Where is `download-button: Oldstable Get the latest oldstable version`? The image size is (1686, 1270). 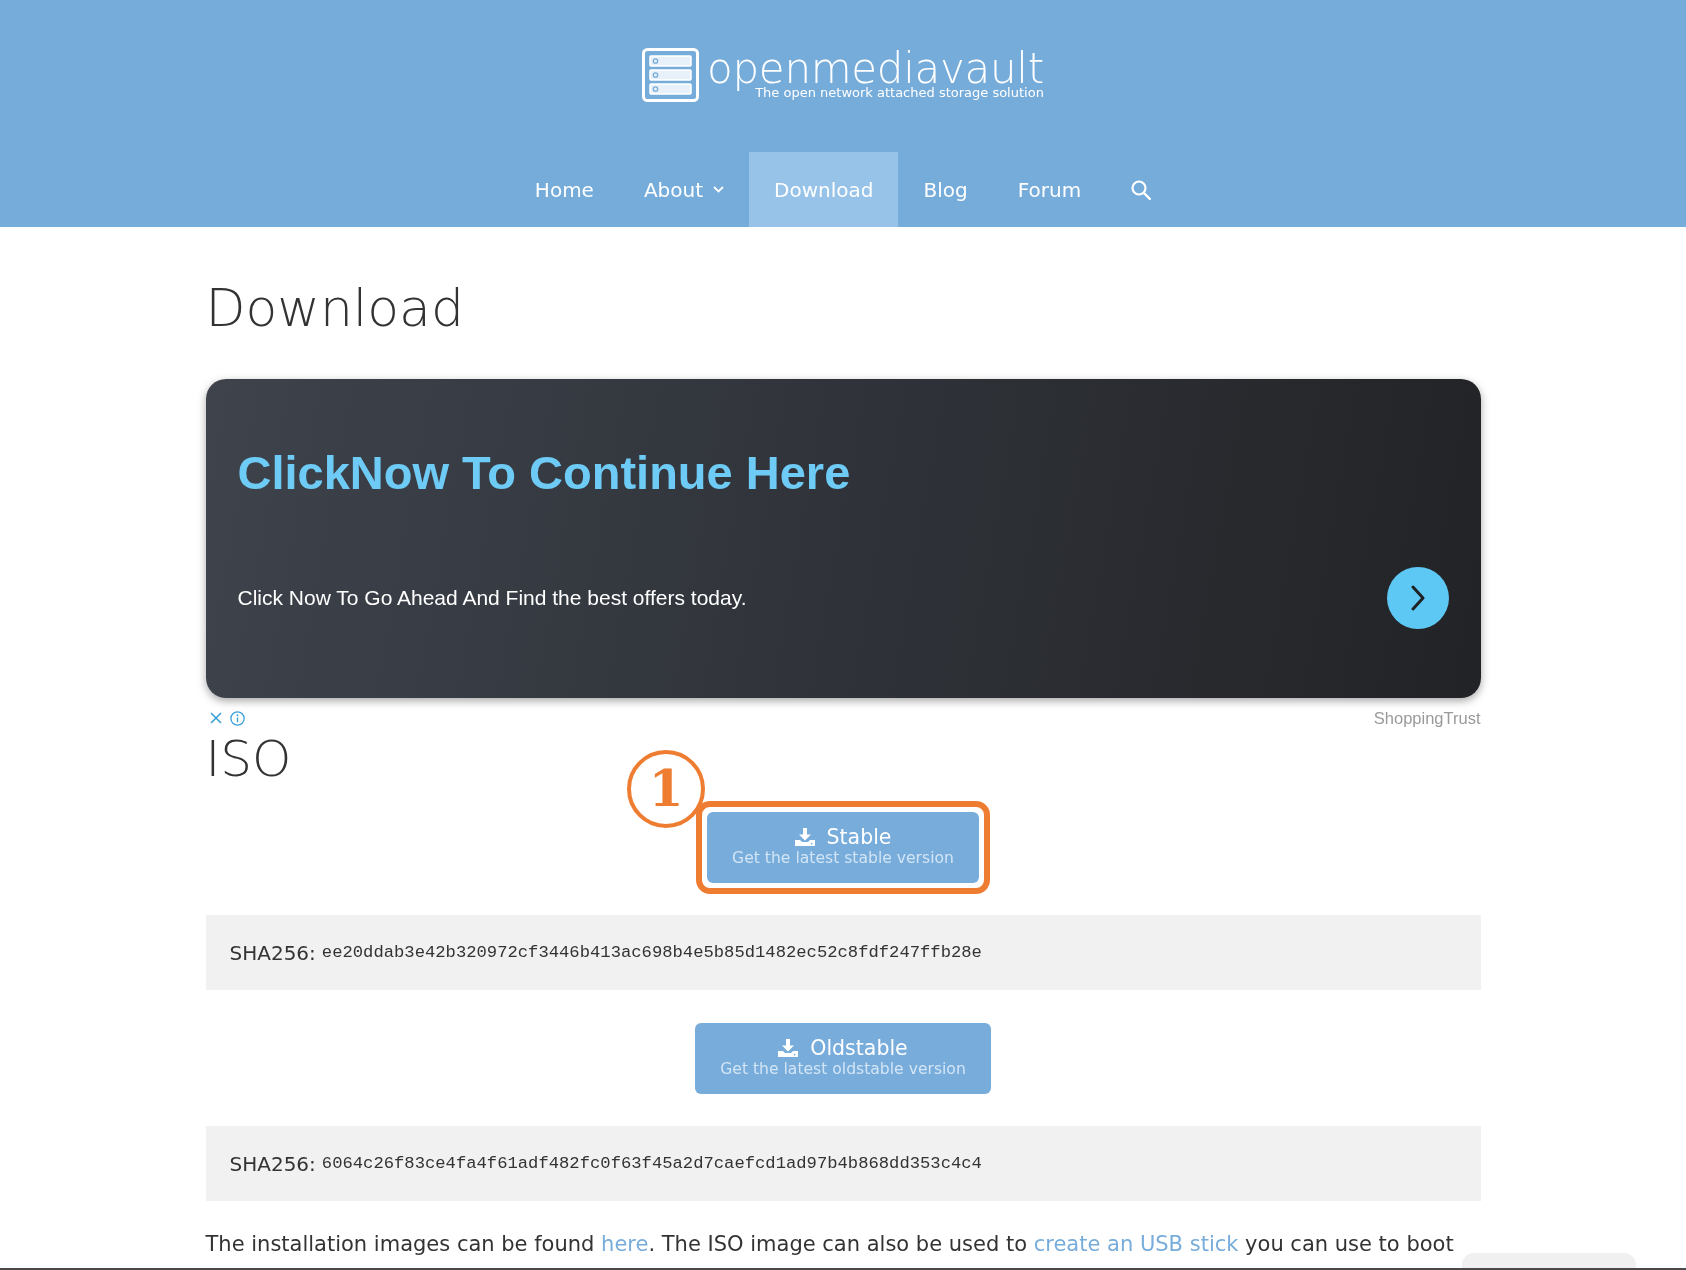
download-button: Oldstable Get the latest oldstable version is located at coordinates (843, 1058).